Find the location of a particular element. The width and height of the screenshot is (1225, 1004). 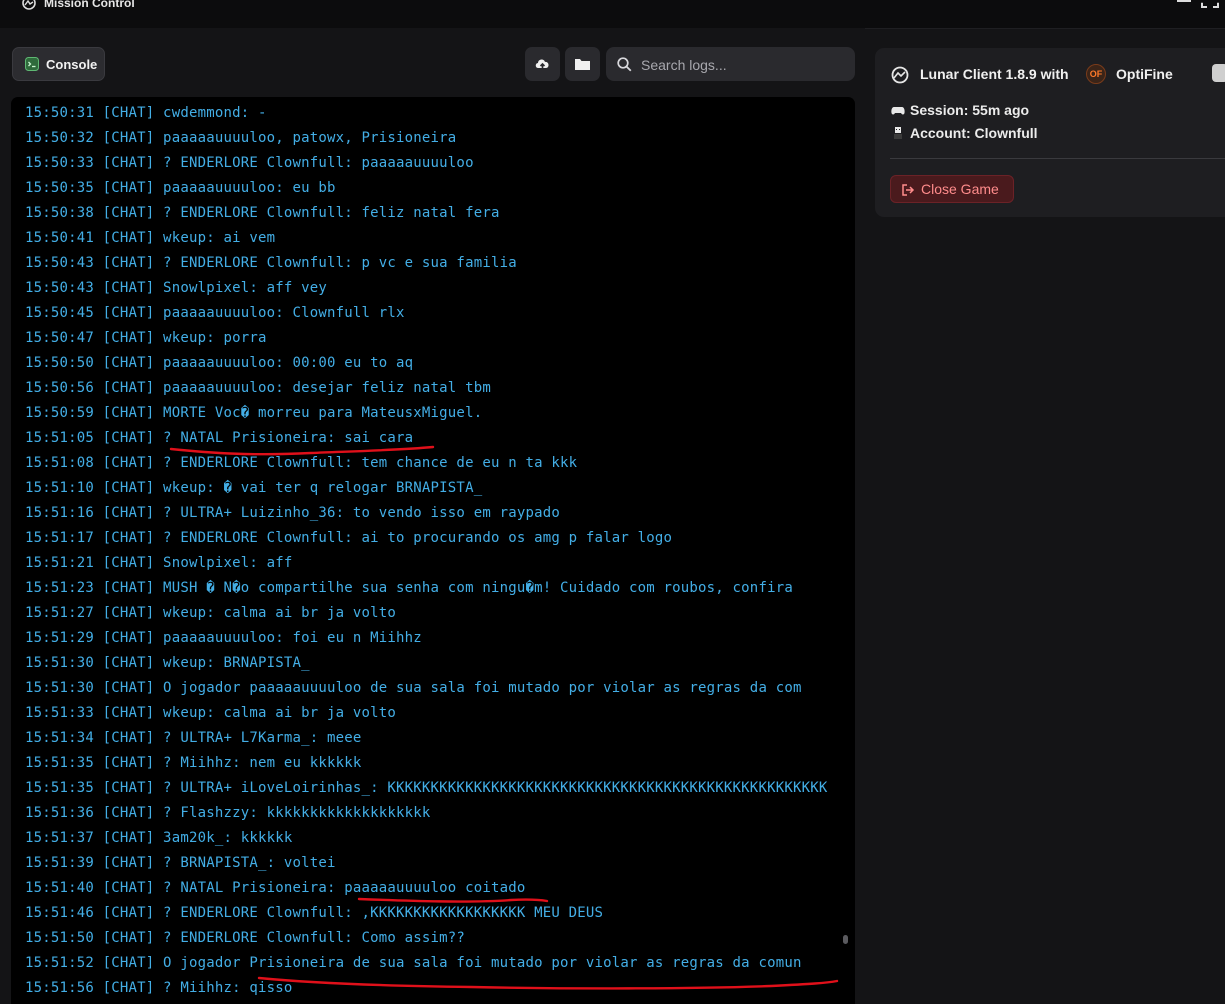

session-text: Session: 55m ago is located at coordinates (970, 110).